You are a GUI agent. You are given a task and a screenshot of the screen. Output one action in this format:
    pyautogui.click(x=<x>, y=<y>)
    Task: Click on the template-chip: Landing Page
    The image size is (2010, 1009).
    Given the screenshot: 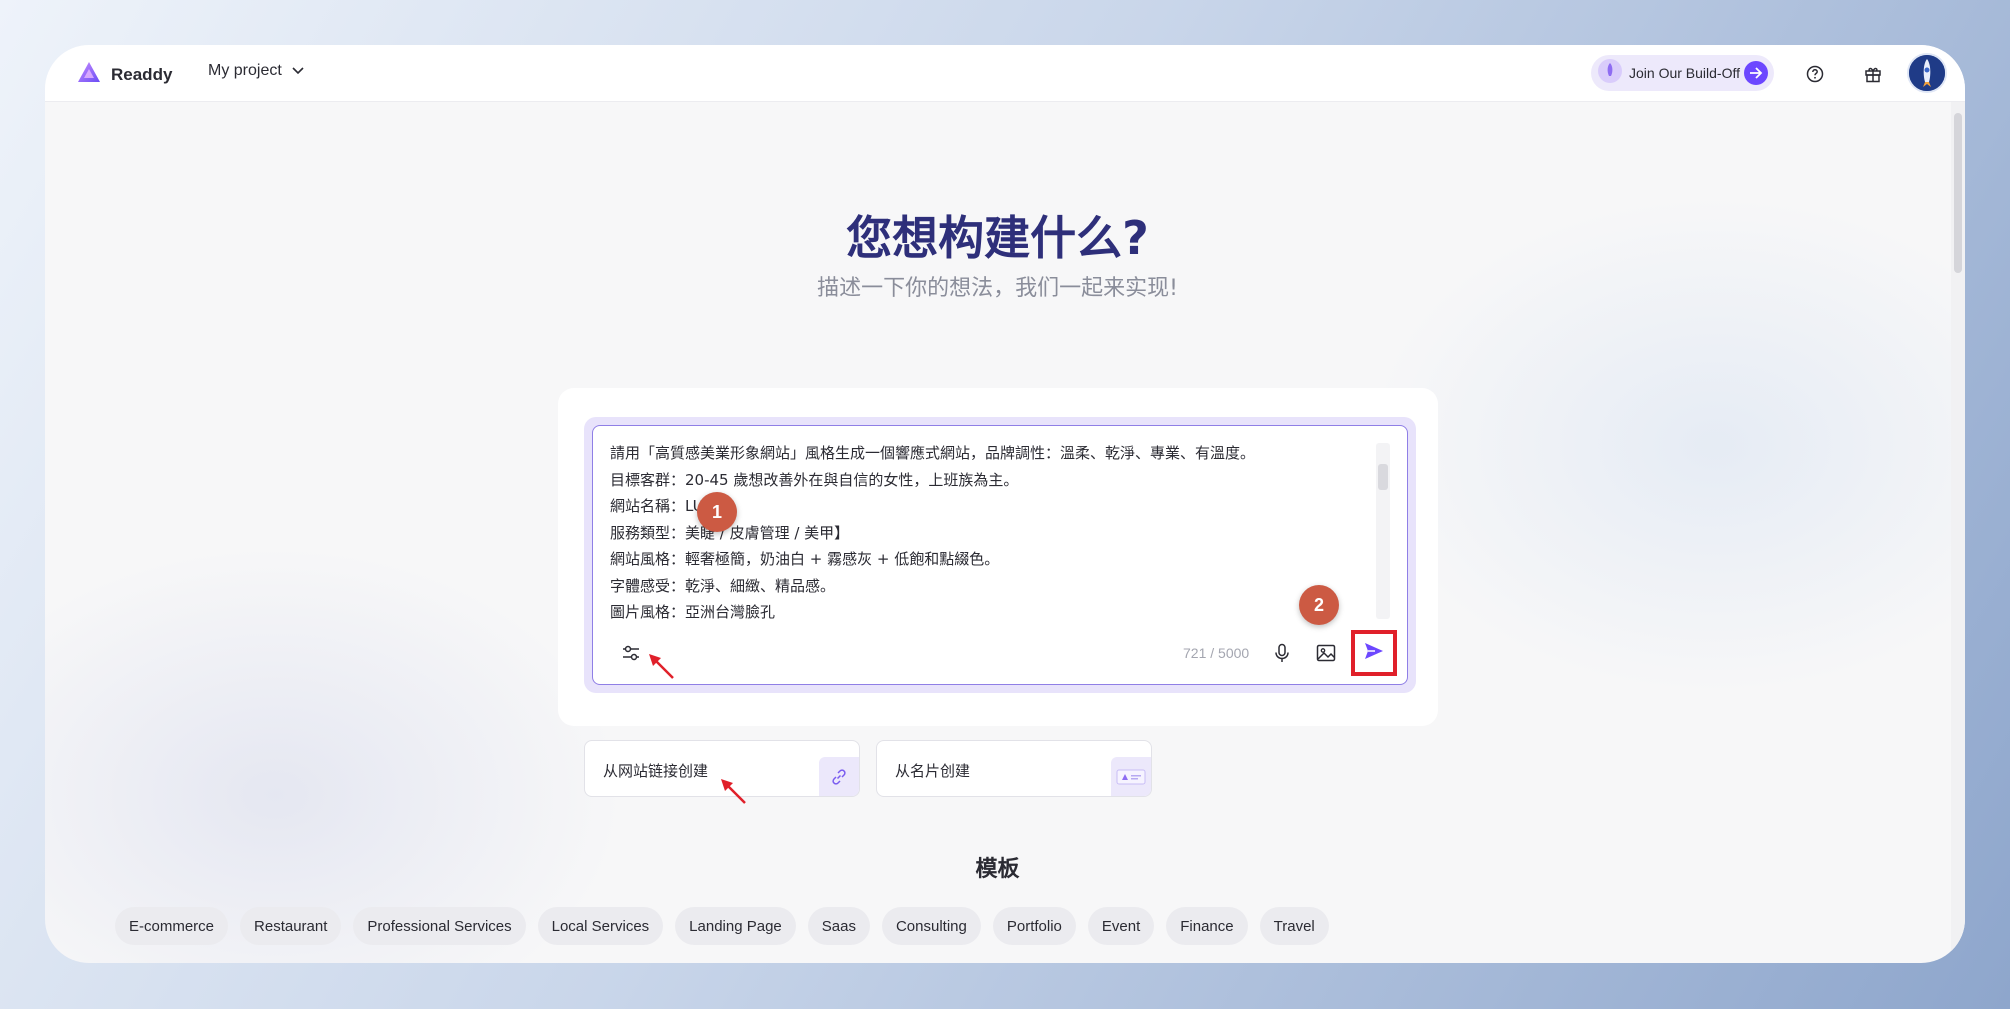 What is the action you would take?
    pyautogui.click(x=735, y=926)
    